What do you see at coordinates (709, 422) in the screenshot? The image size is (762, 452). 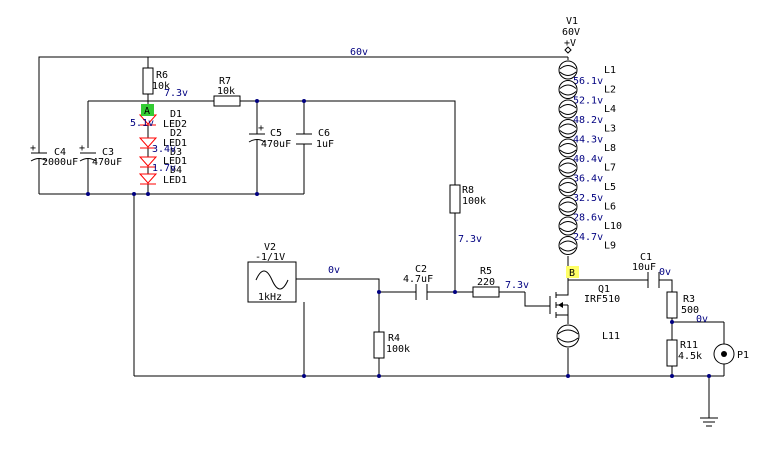 I see `ground-symbol` at bounding box center [709, 422].